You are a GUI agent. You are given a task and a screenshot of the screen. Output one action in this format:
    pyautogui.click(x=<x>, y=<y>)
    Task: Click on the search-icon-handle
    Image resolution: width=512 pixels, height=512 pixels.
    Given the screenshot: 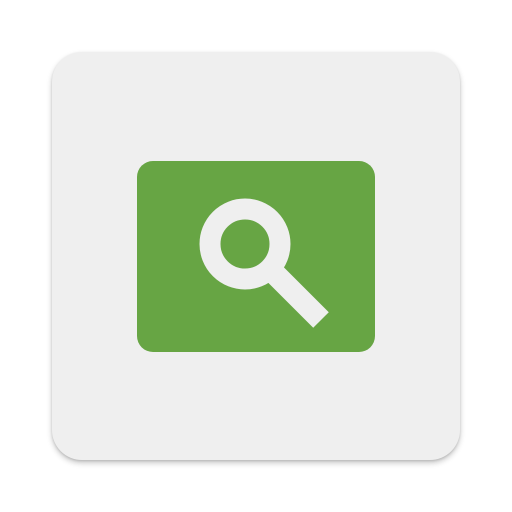 What is the action you would take?
    pyautogui.click(x=296, y=295)
    